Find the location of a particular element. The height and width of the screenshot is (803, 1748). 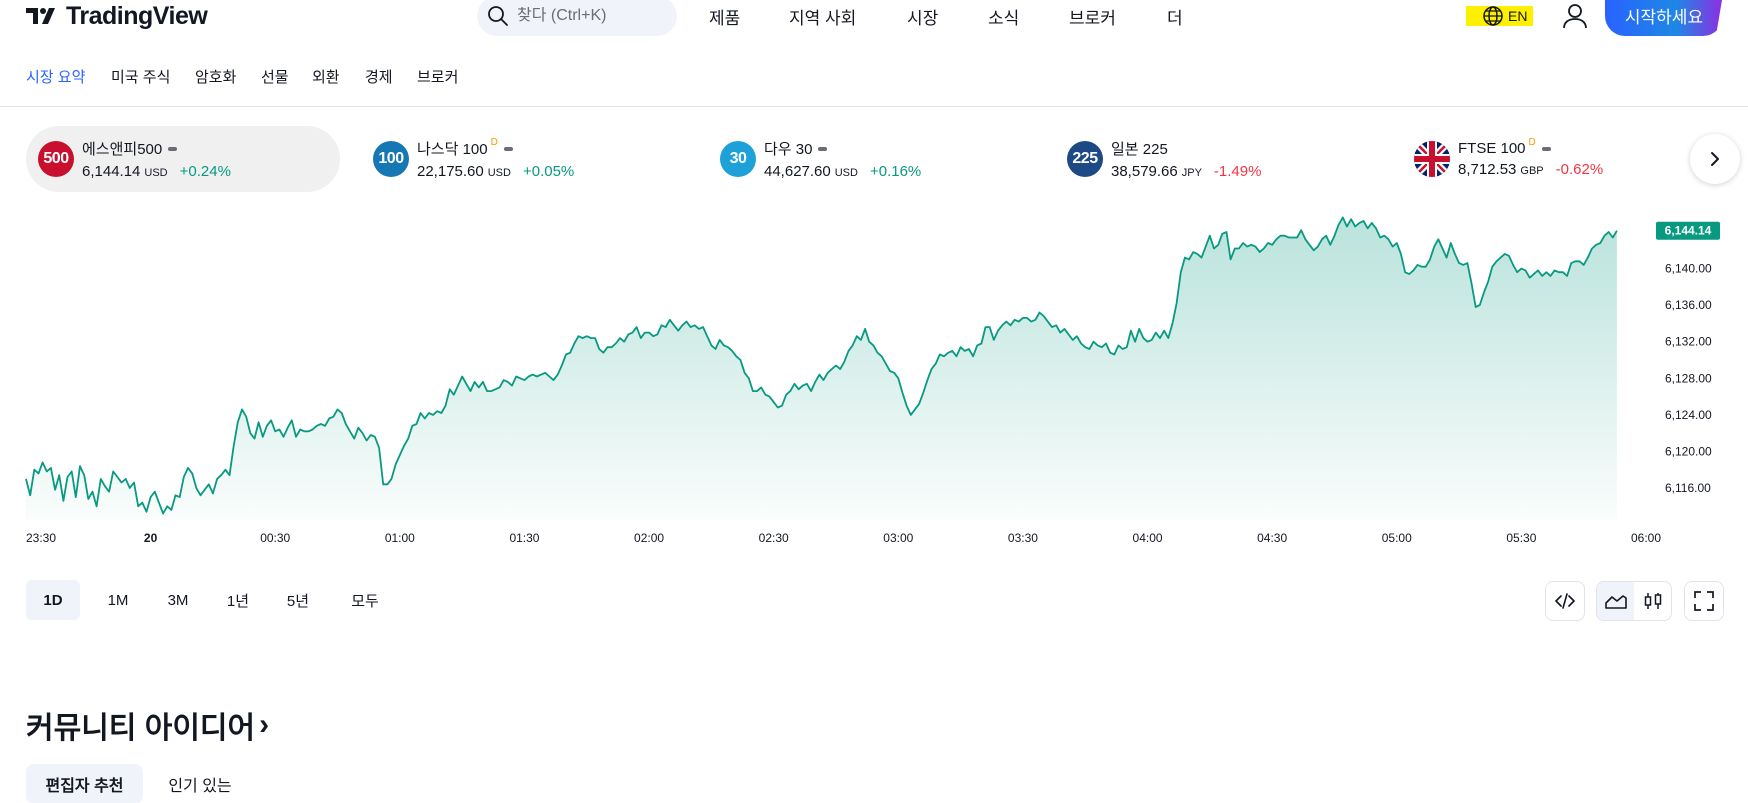

area-chart-button is located at coordinates (1615, 601).